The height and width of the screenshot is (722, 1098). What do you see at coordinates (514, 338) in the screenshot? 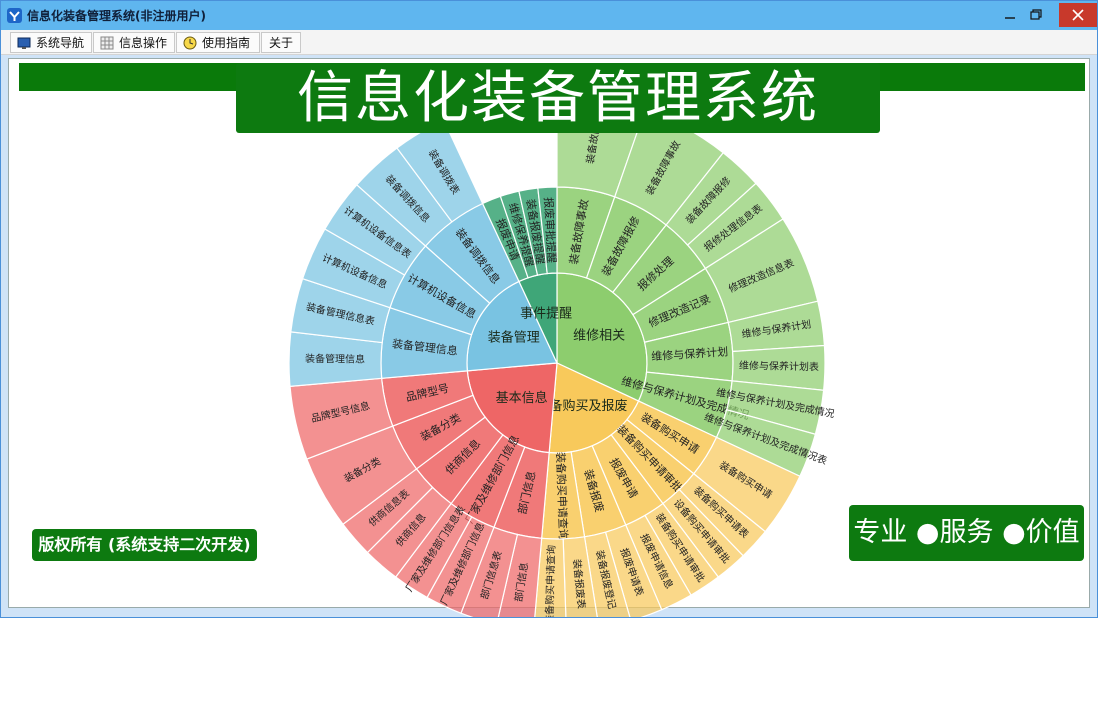
I see `sunburst-segment-label: 装备管理` at bounding box center [514, 338].